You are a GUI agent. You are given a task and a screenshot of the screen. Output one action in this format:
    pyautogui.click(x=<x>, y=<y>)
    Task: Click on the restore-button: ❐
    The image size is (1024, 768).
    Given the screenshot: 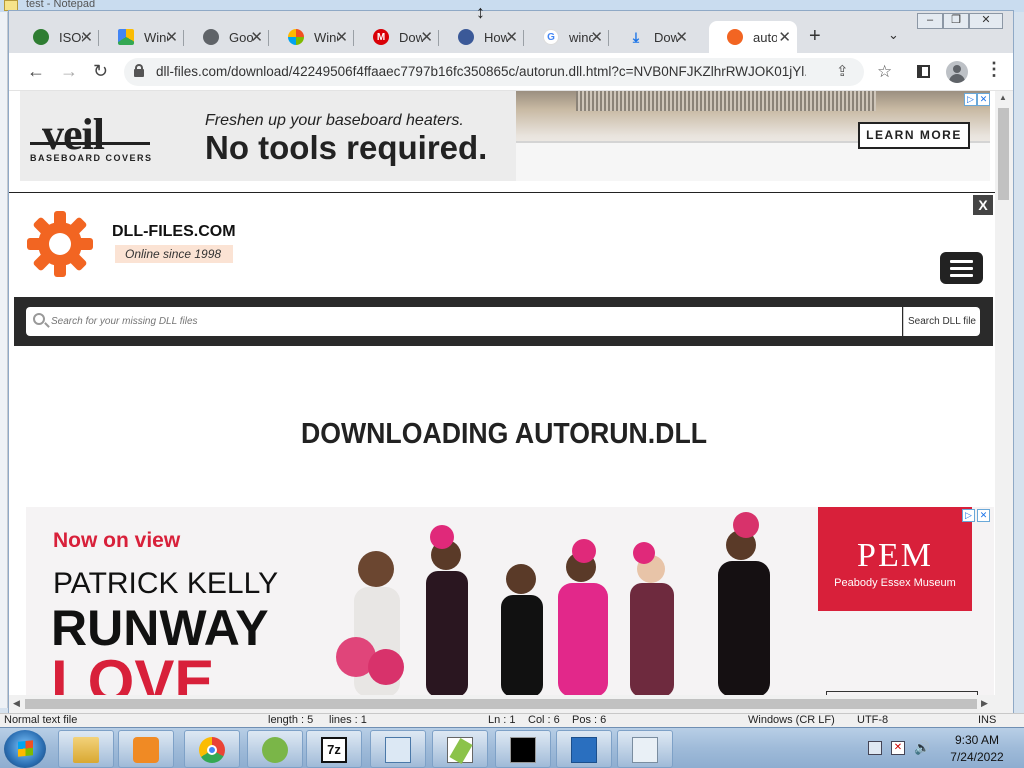 What is the action you would take?
    pyautogui.click(x=956, y=21)
    